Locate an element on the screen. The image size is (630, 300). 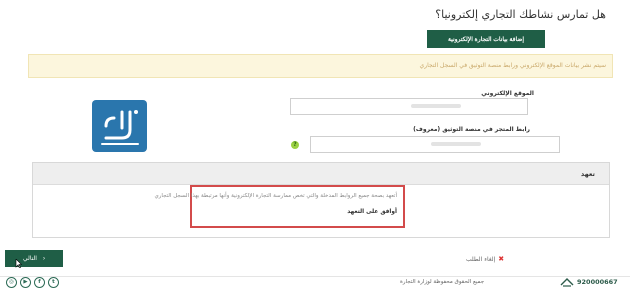
next-button-label: التالي is located at coordinates (30, 259).